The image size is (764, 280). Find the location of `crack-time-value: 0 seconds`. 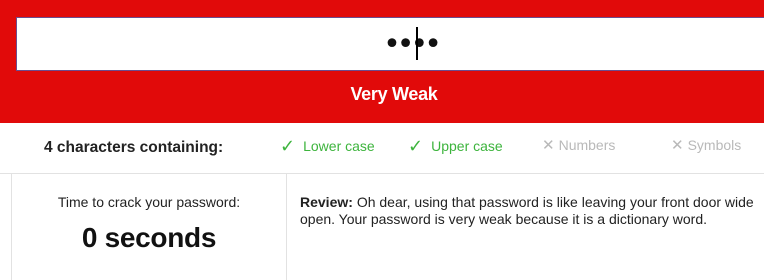

crack-time-value: 0 seconds is located at coordinates (149, 237).